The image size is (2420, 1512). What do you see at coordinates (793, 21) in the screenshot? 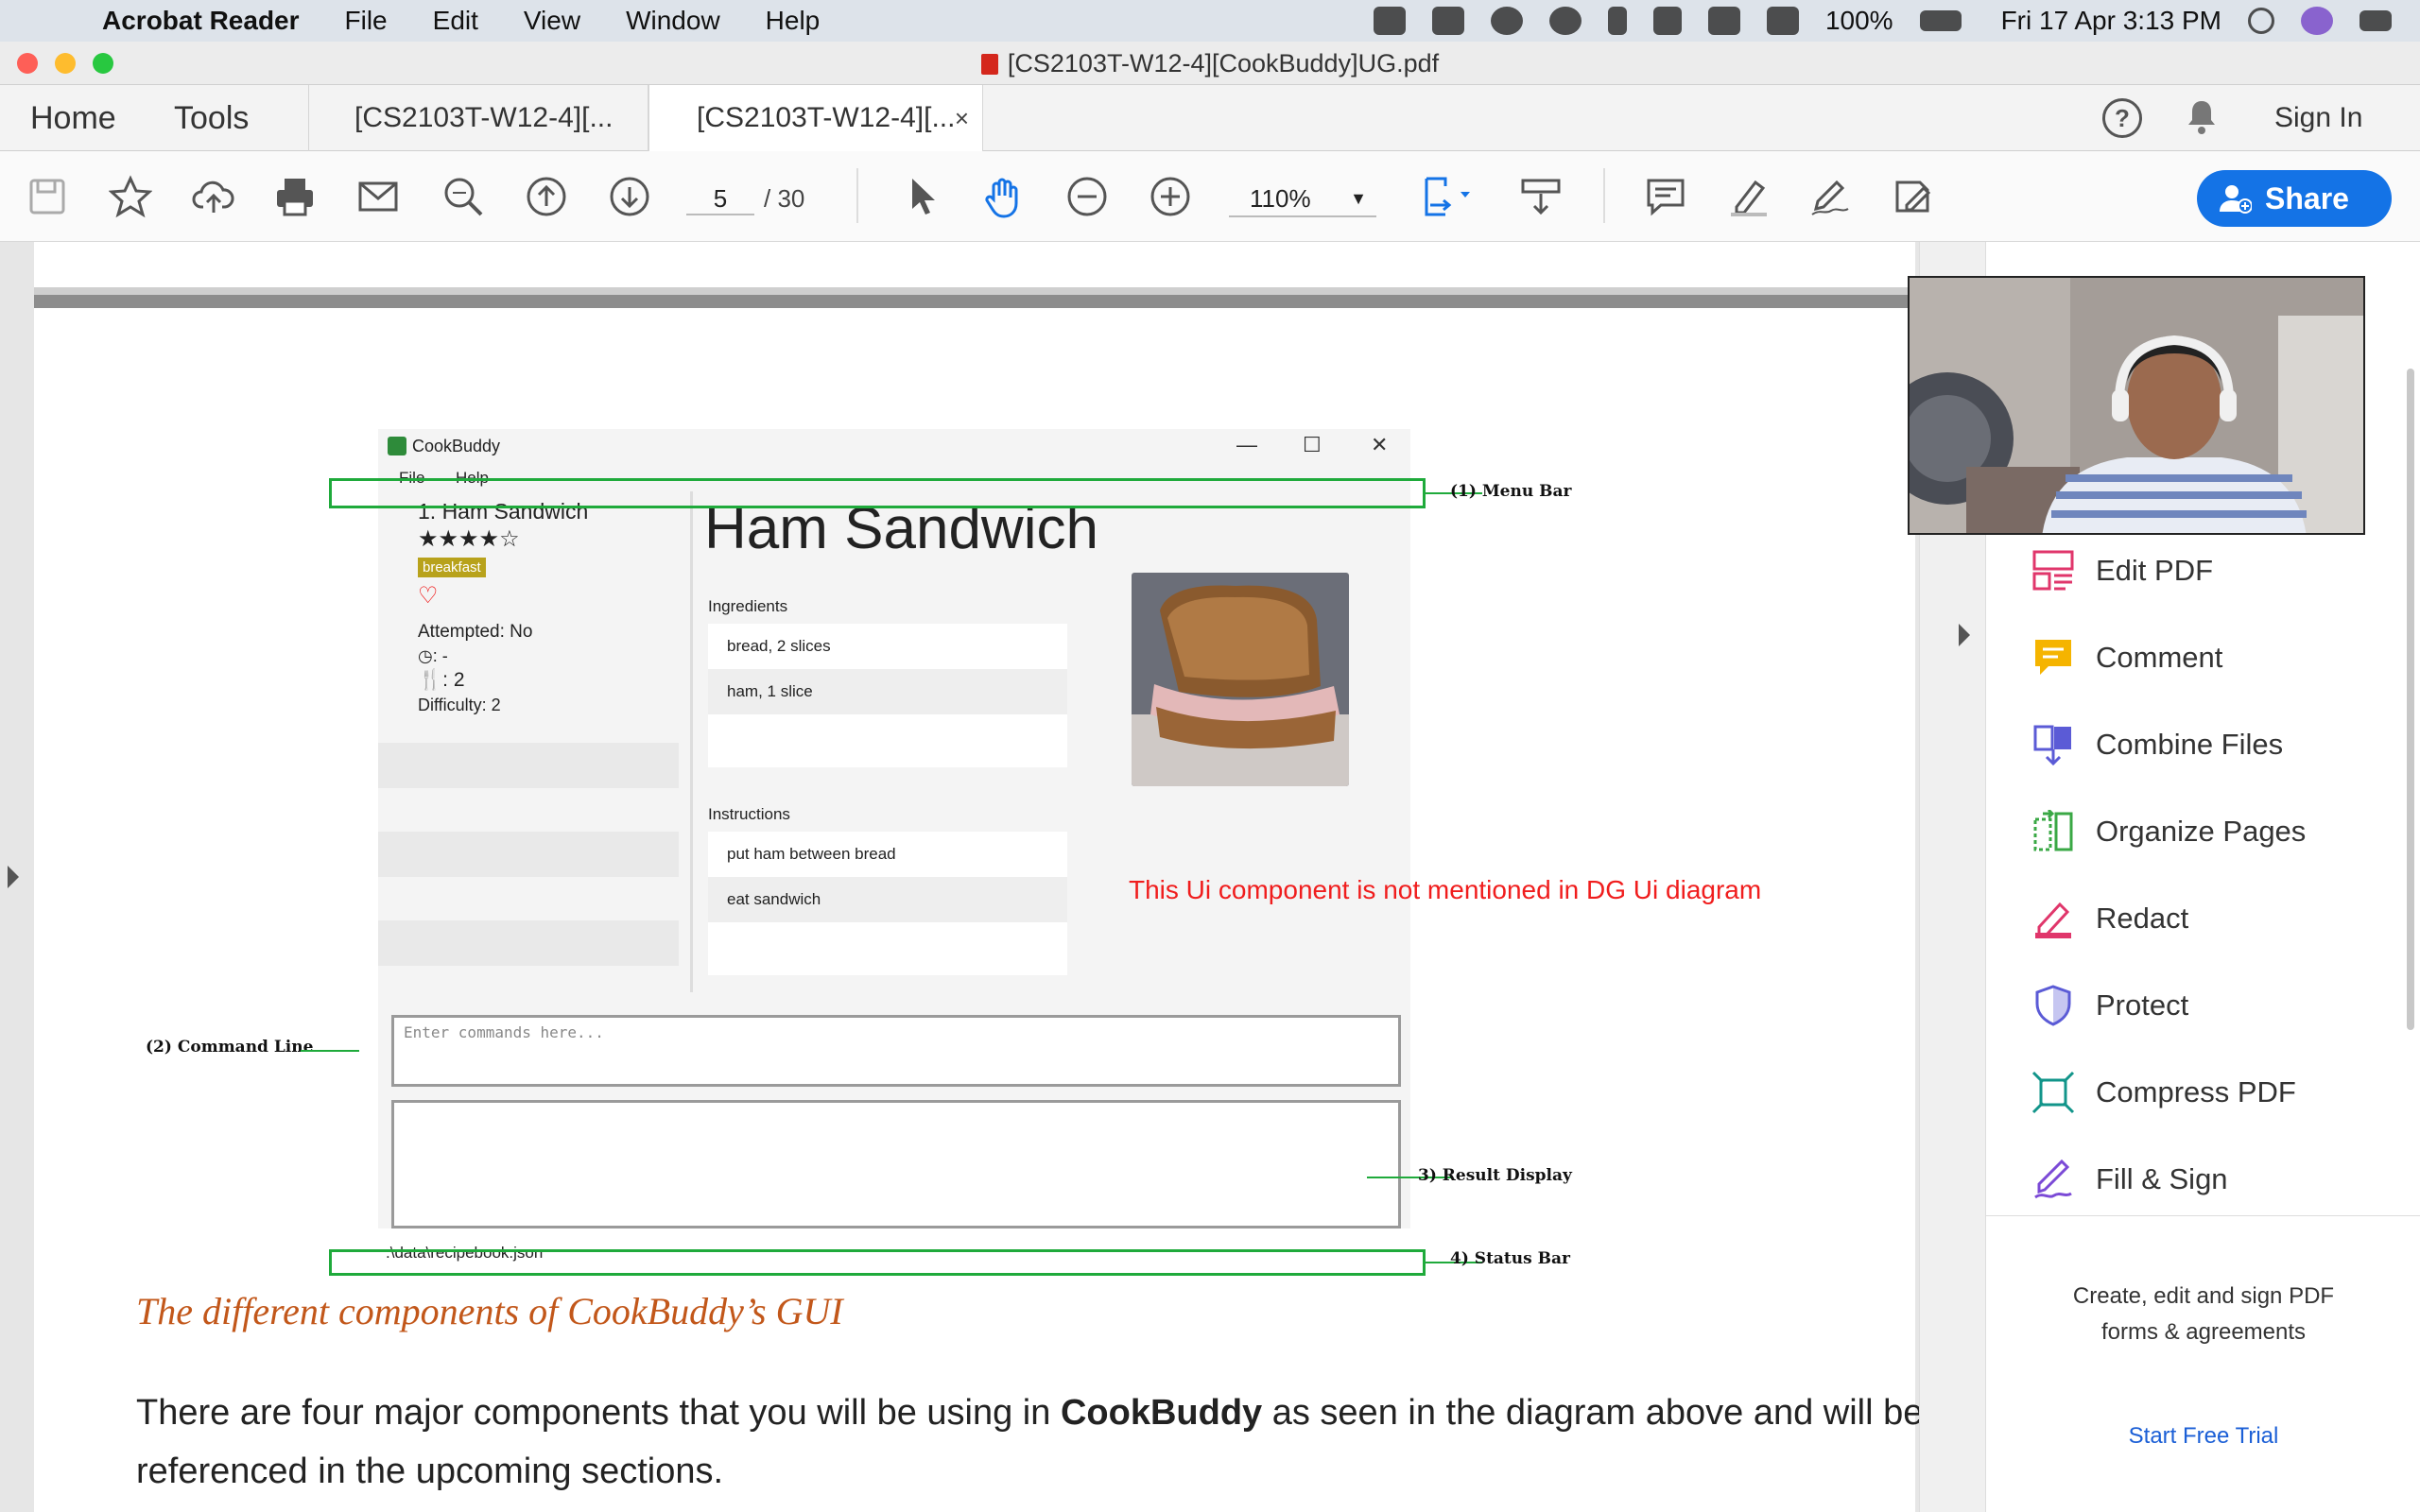
I see `menu-help: Help` at bounding box center [793, 21].